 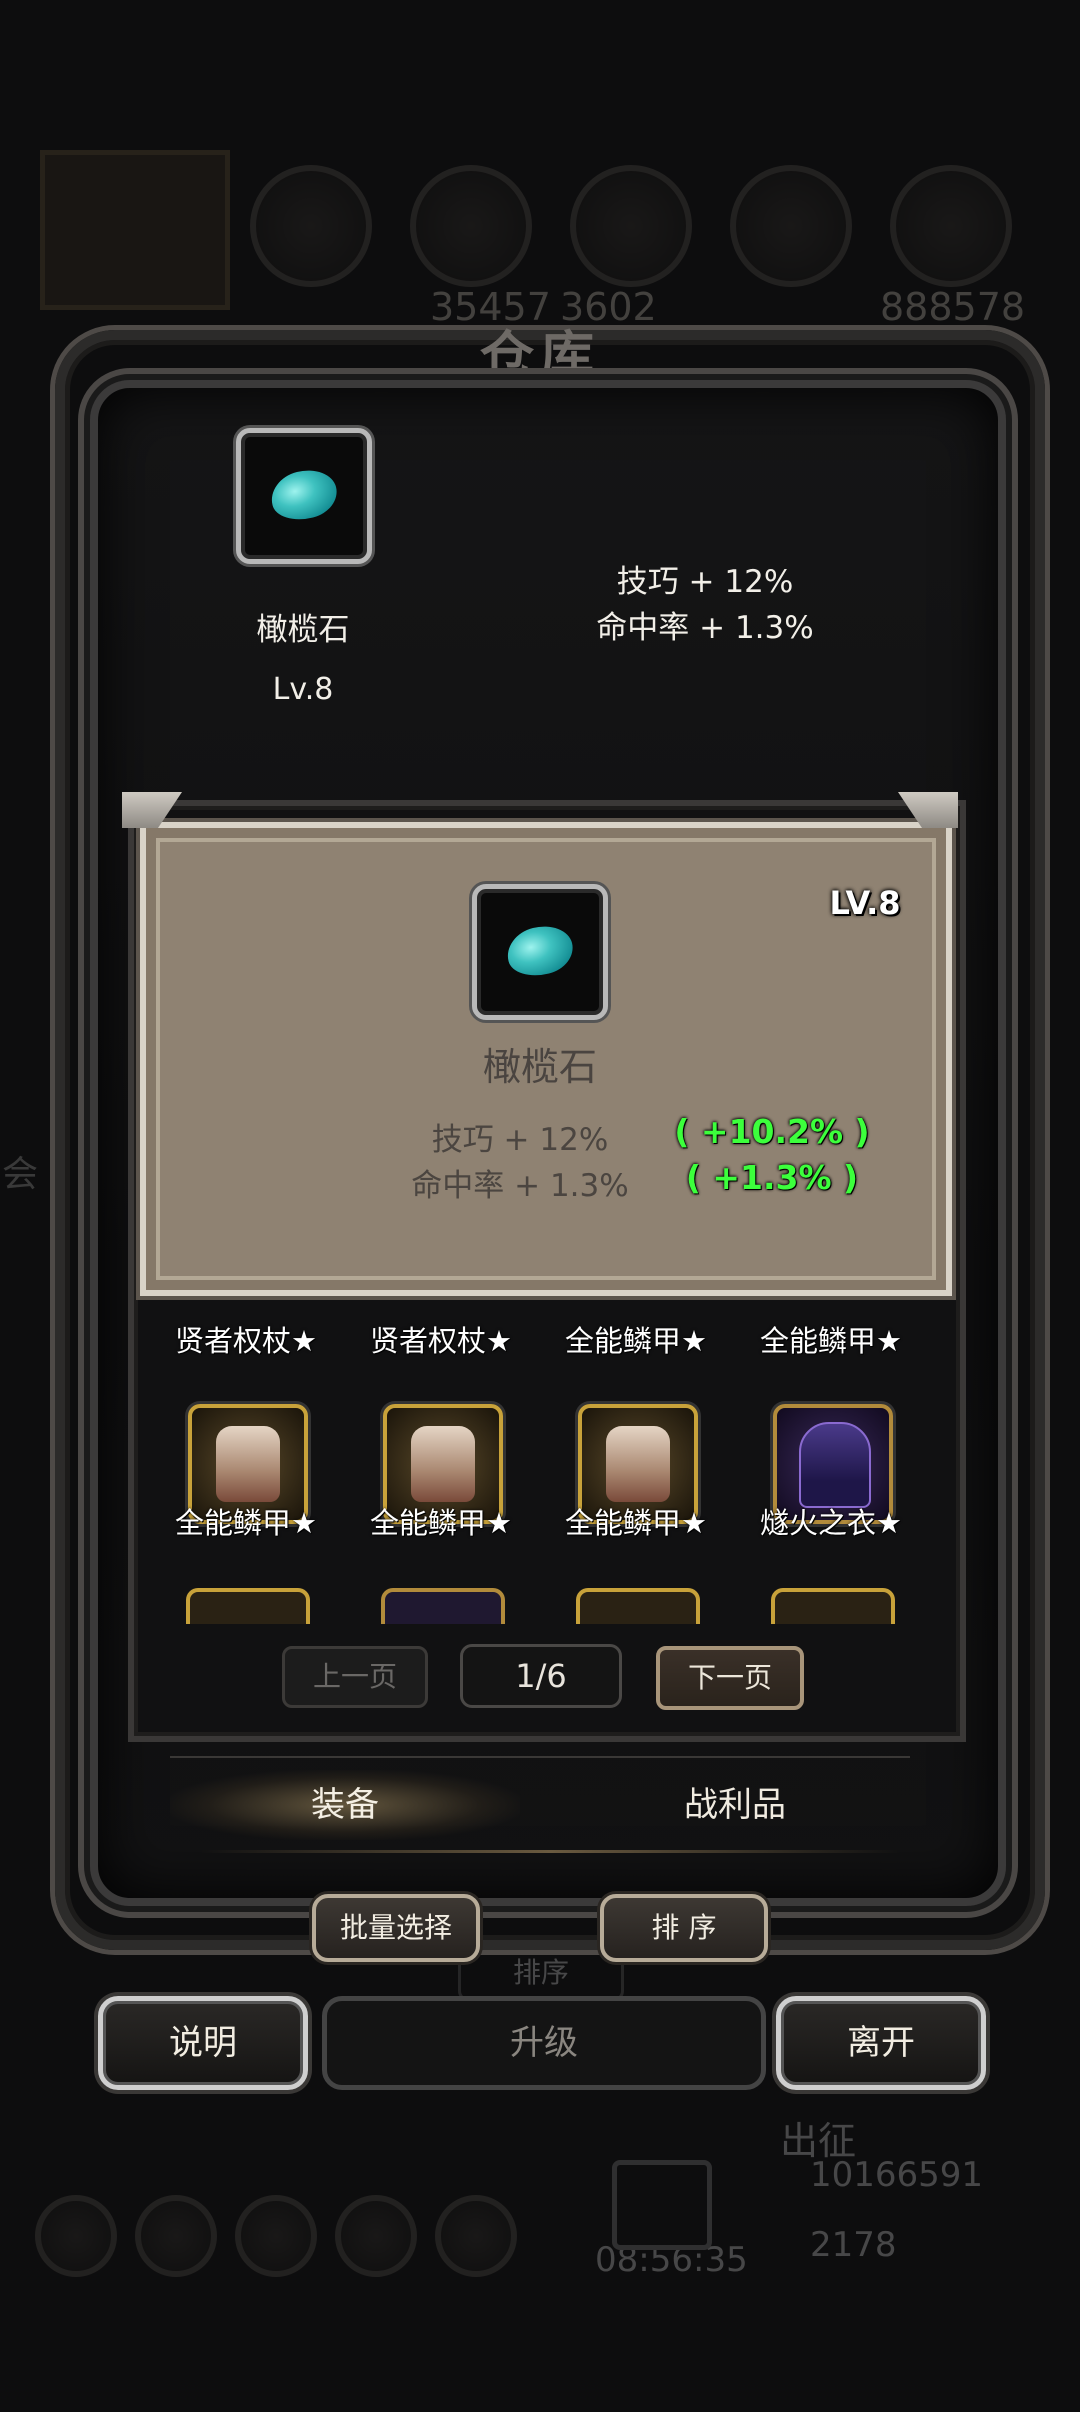 I want to click on tooltip-stat-bonus: ( +10.2% ), so click(x=772, y=1131).